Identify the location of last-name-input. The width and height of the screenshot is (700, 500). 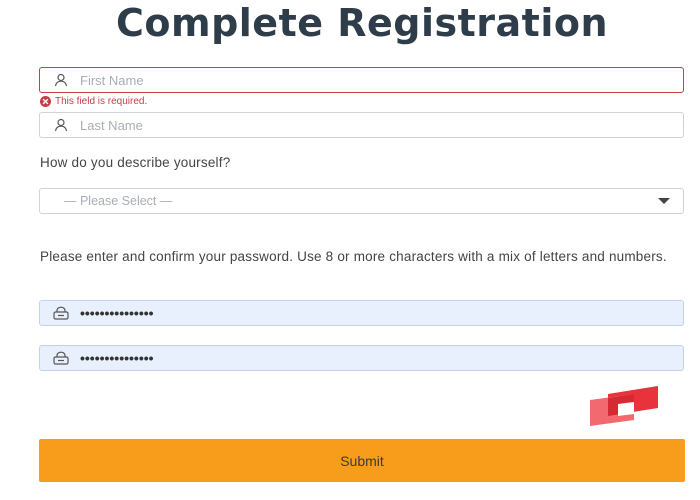
(370, 125).